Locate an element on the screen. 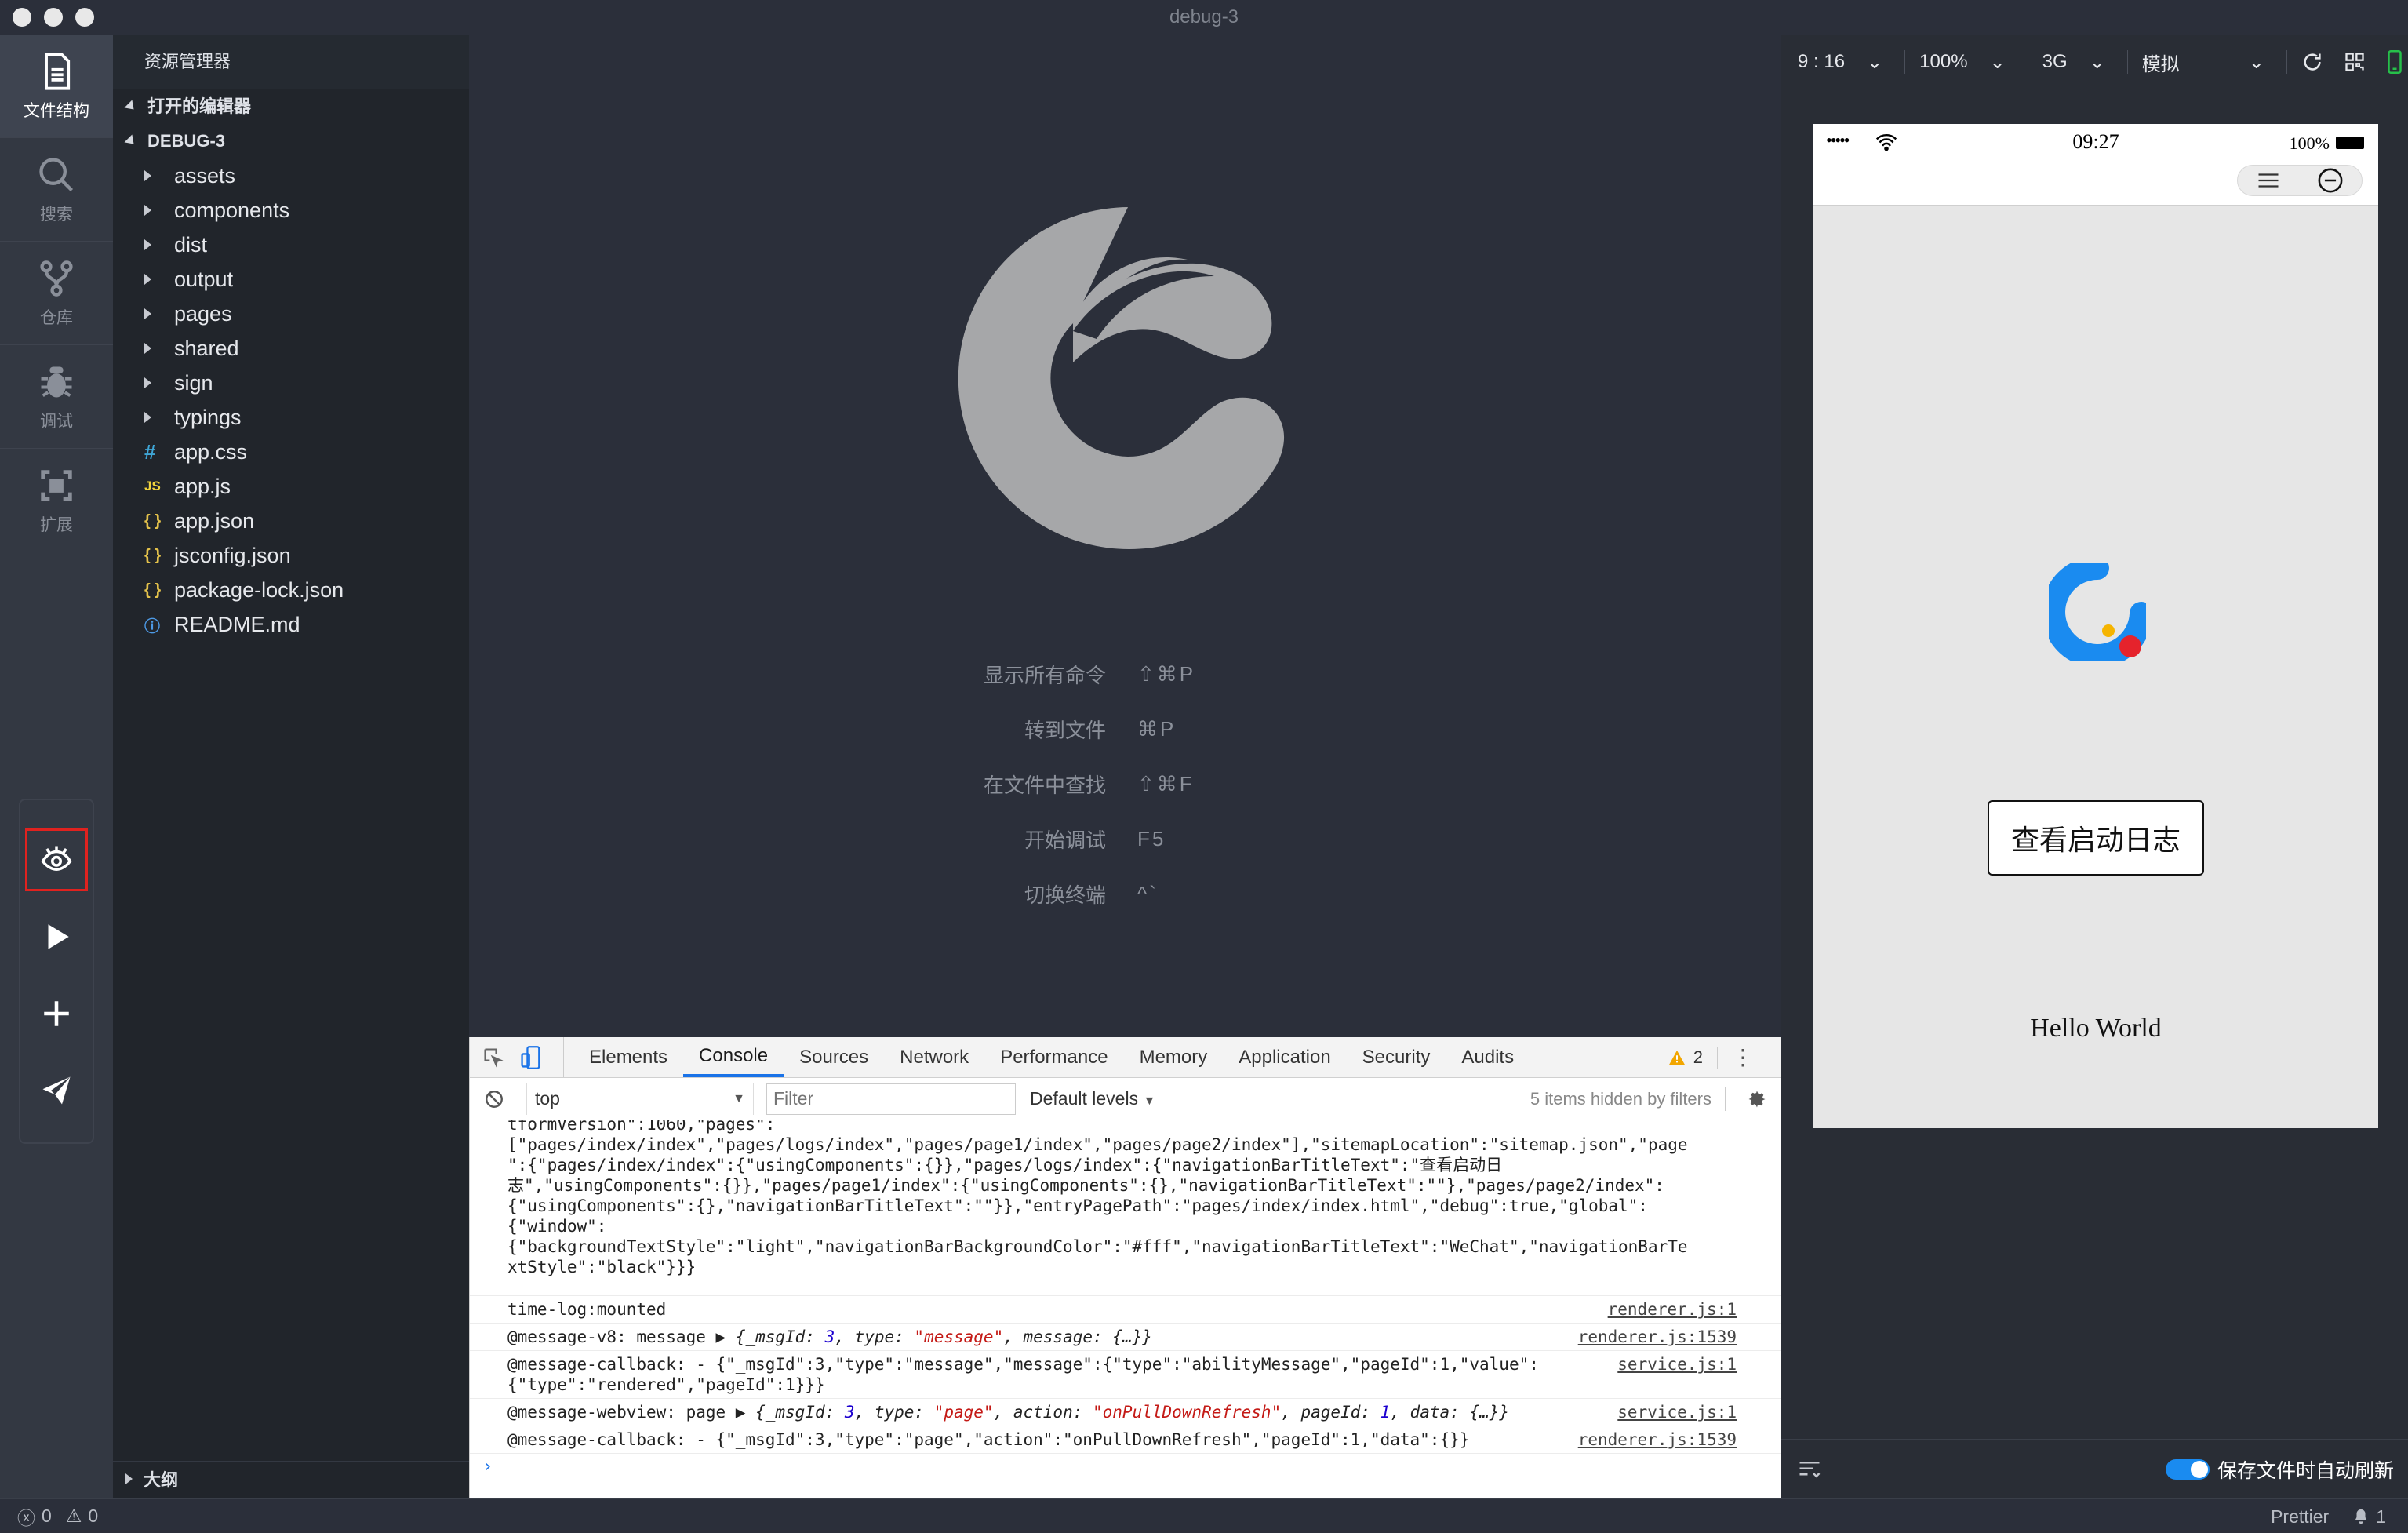 This screenshot has width=2408, height=1533. add-button is located at coordinates (56, 1013).